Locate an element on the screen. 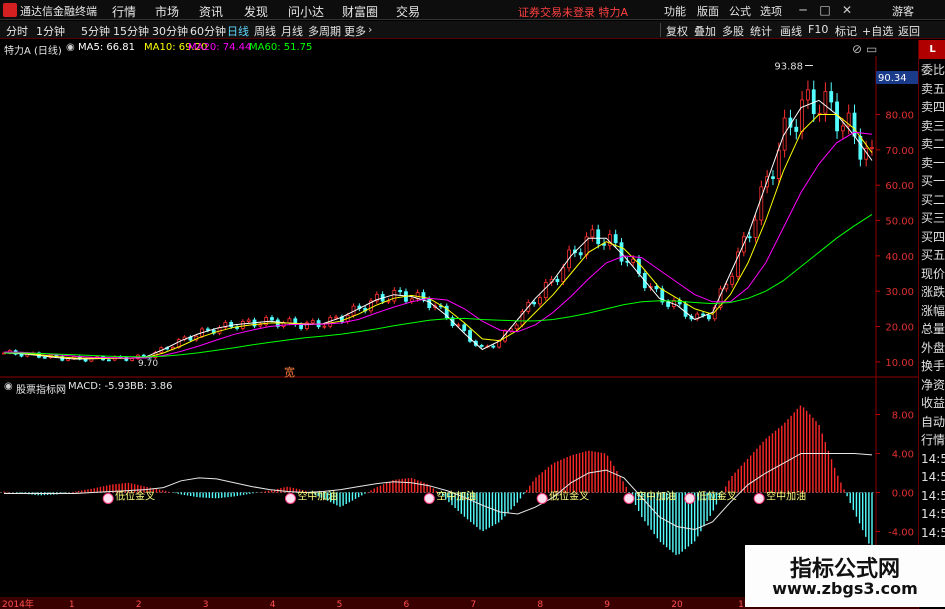 The height and width of the screenshot is (609, 945). add-watchlist-button: +自选 is located at coordinates (877, 31).